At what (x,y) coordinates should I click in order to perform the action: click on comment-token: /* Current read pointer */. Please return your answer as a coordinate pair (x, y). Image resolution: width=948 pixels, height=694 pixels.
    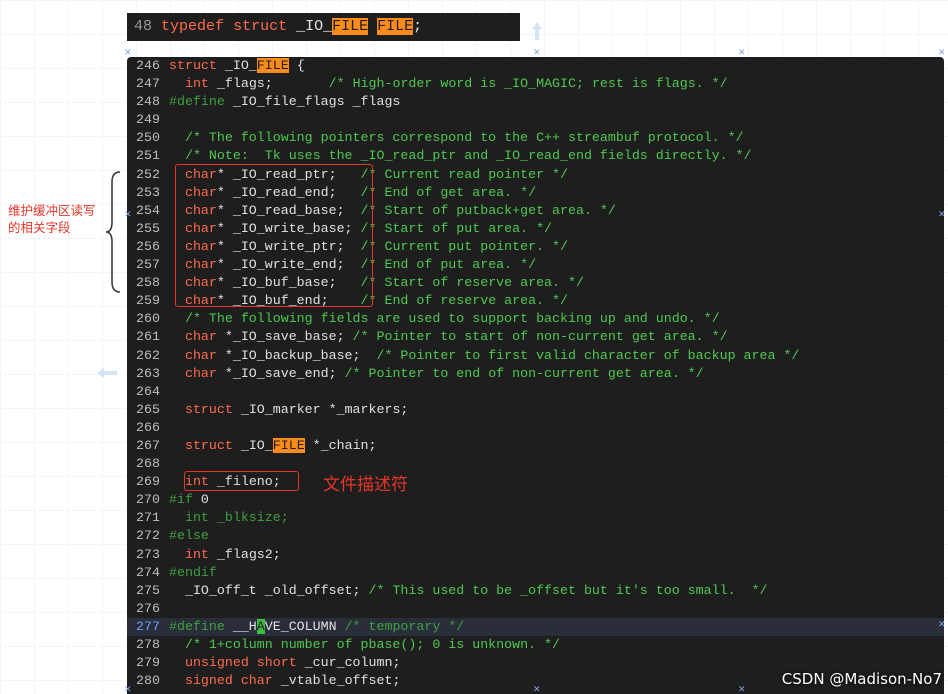
    Looking at the image, I should click on (464, 174).